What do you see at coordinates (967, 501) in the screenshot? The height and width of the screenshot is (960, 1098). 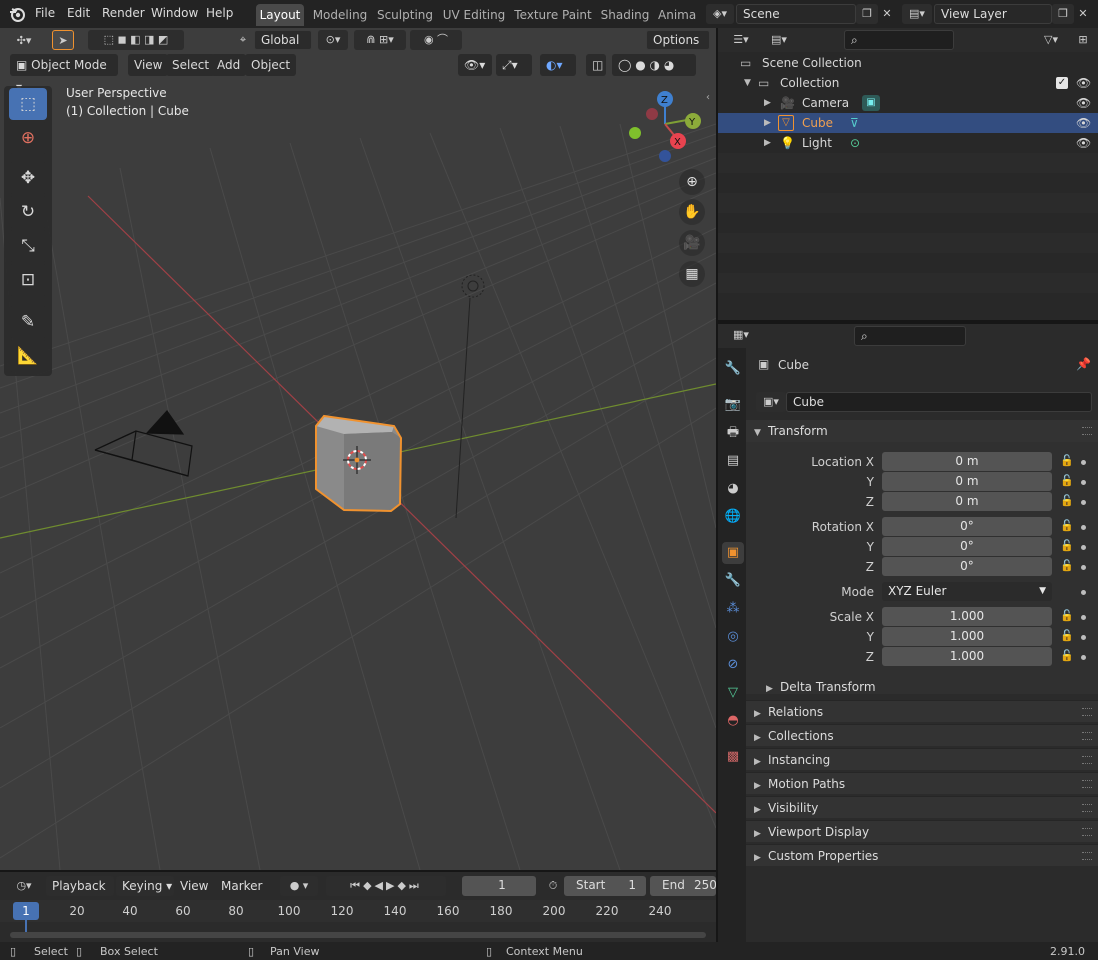 I see `location-z-field: 0 m` at bounding box center [967, 501].